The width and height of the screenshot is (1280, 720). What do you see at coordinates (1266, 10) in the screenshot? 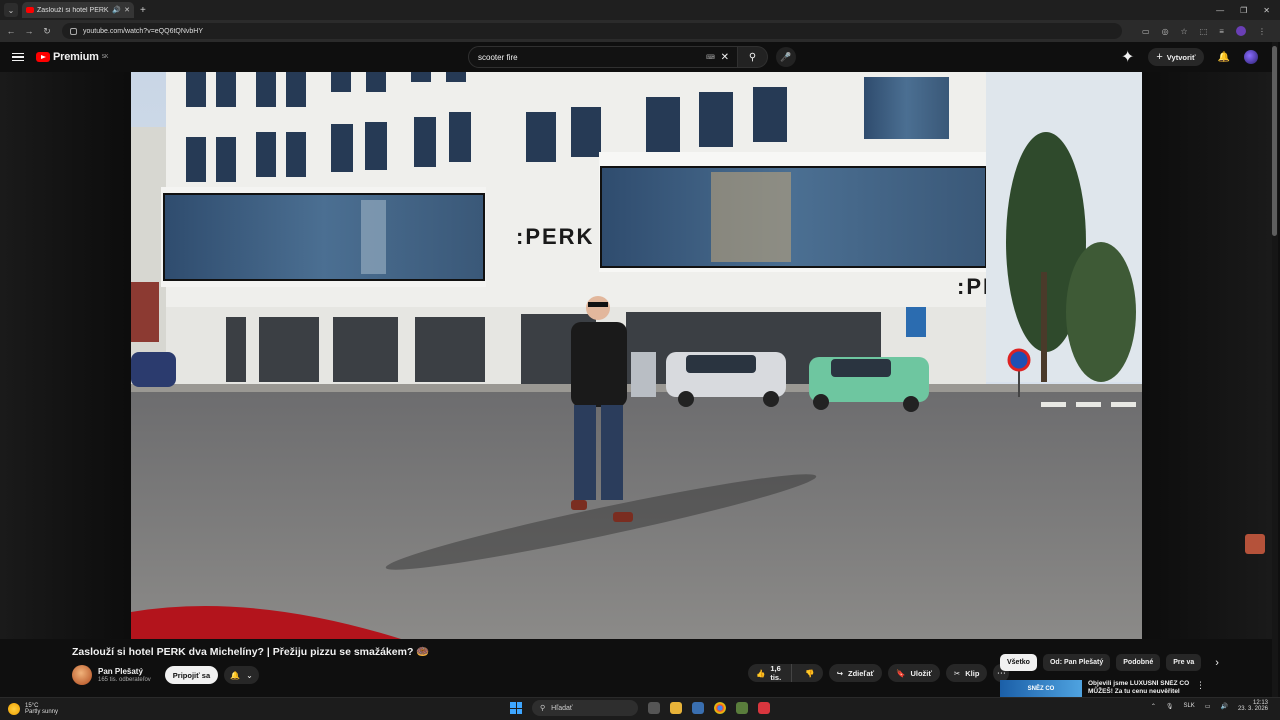
I see `window-close-icon: ✕` at bounding box center [1266, 10].